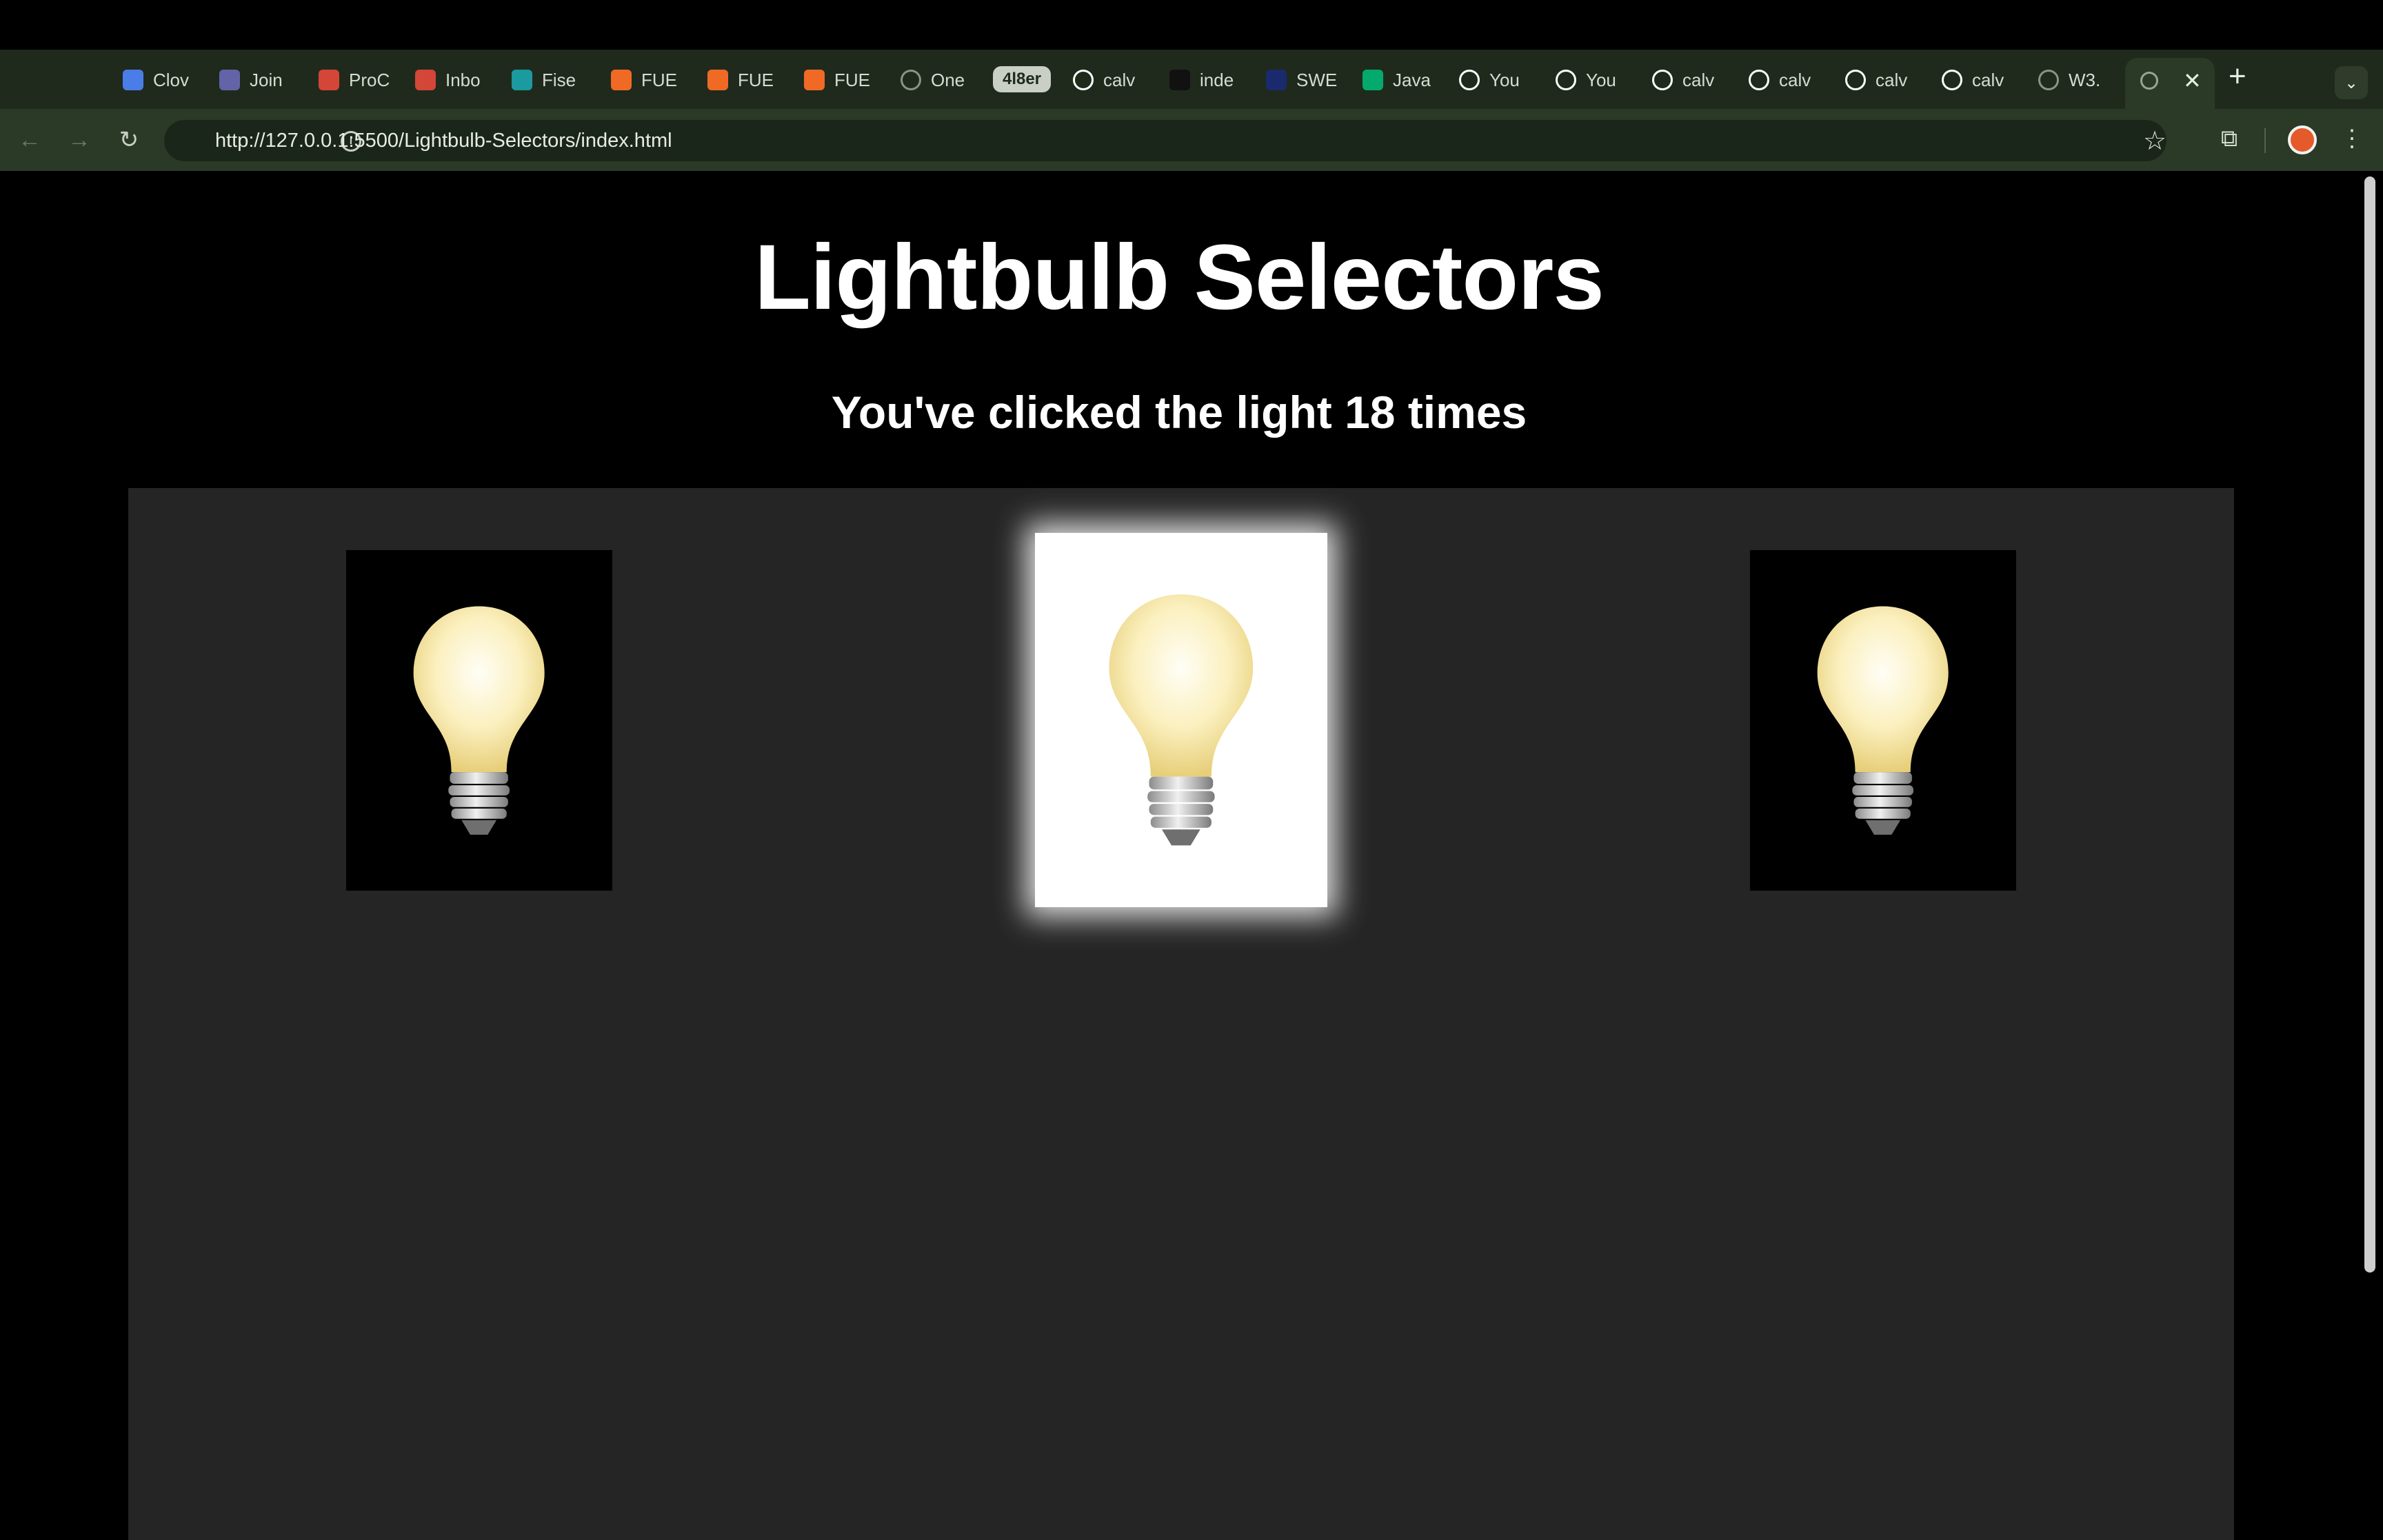  I want to click on browser-tab: ProC, so click(359, 80).